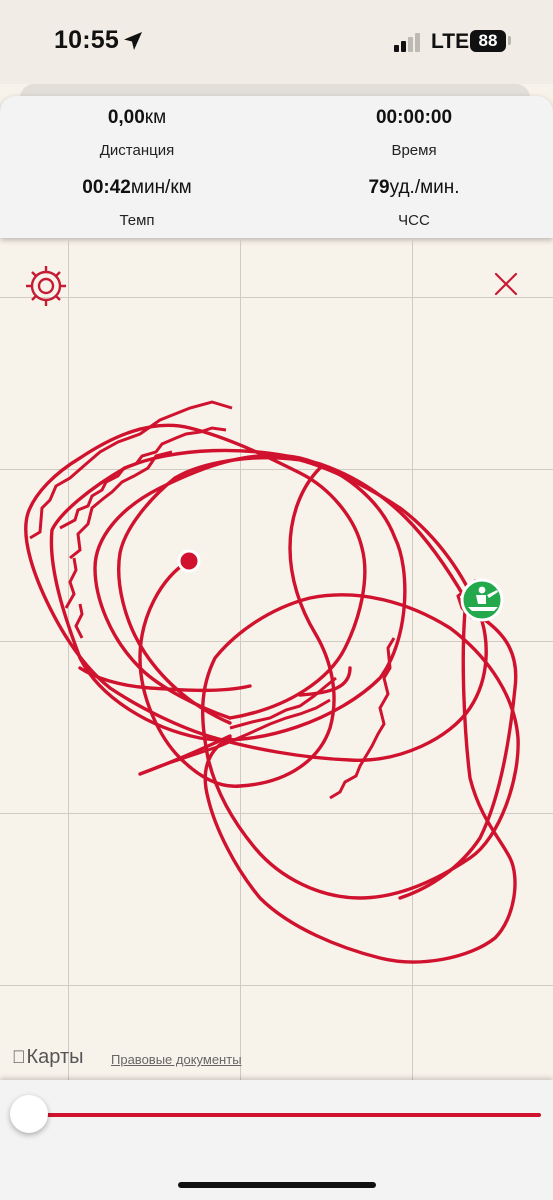 The image size is (553, 1200). Describe the element at coordinates (137, 203) in the screenshot. I see `stat-pace: 00:42мин/км Темп` at that location.